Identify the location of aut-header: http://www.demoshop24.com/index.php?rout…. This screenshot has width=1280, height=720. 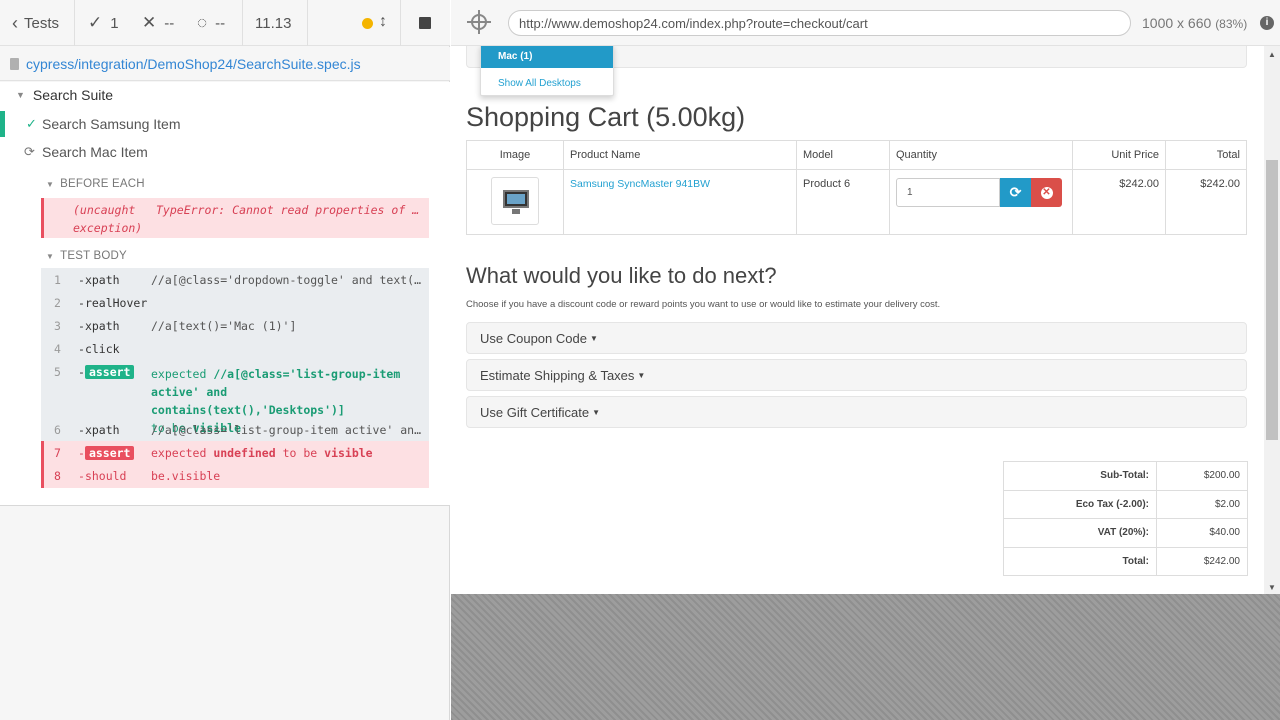
(865, 23).